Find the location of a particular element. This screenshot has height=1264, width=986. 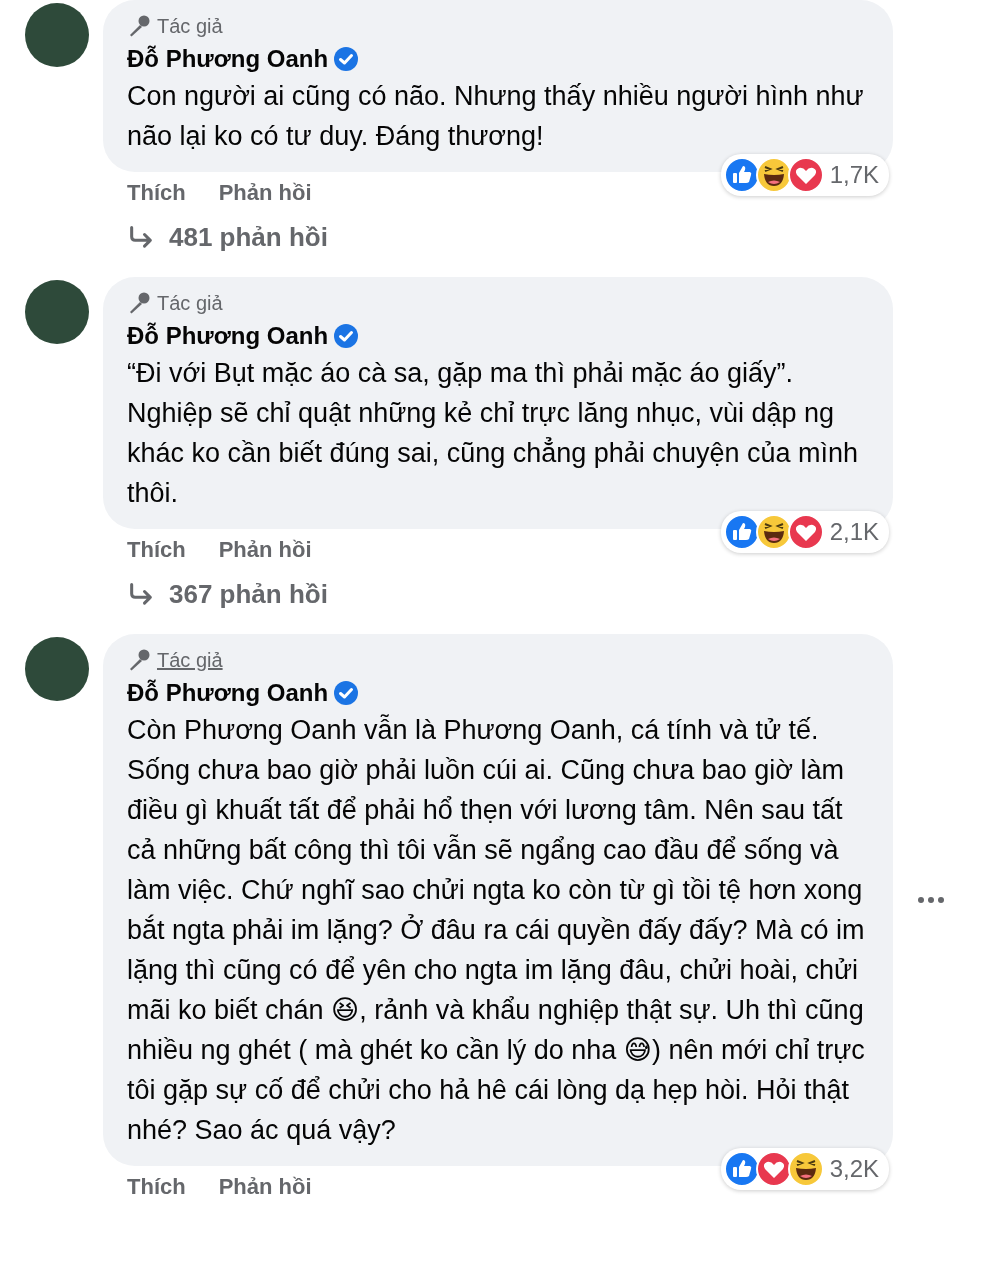

reaction-count: 2,1K is located at coordinates (854, 532).